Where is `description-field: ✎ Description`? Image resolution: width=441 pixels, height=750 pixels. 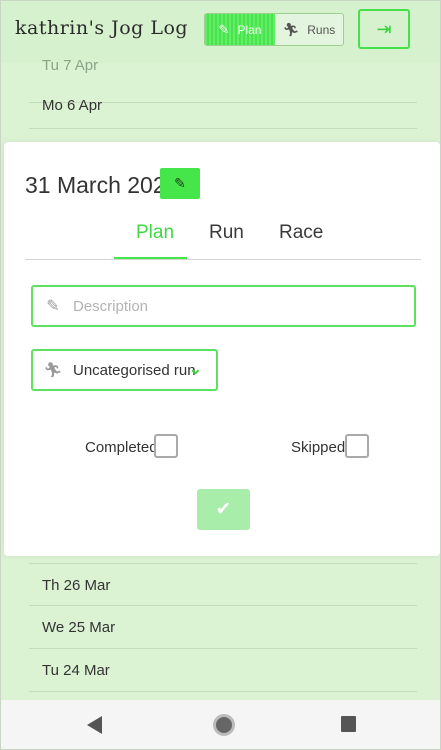
description-field: ✎ Description is located at coordinates (223, 306).